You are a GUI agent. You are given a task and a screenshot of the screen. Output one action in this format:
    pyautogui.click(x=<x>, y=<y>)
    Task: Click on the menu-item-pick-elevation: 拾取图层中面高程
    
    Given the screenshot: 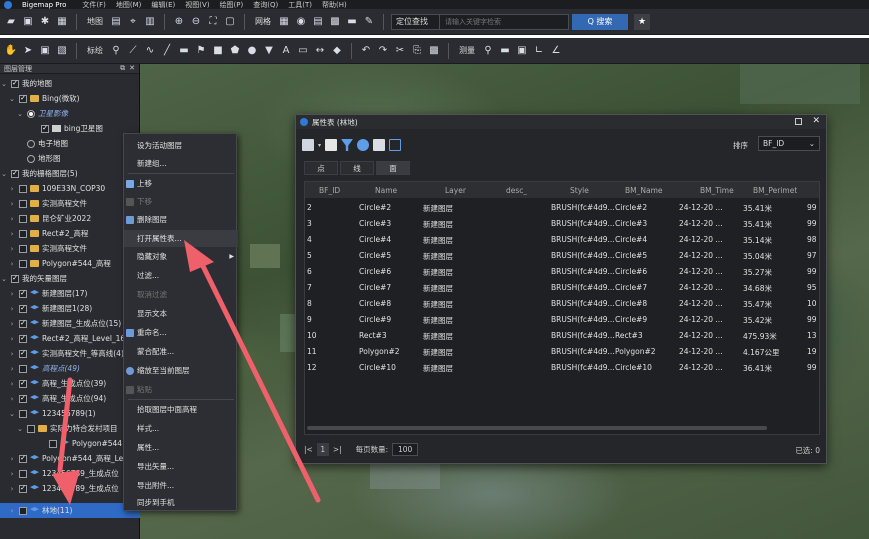 What is the action you would take?
    pyautogui.click(x=181, y=409)
    